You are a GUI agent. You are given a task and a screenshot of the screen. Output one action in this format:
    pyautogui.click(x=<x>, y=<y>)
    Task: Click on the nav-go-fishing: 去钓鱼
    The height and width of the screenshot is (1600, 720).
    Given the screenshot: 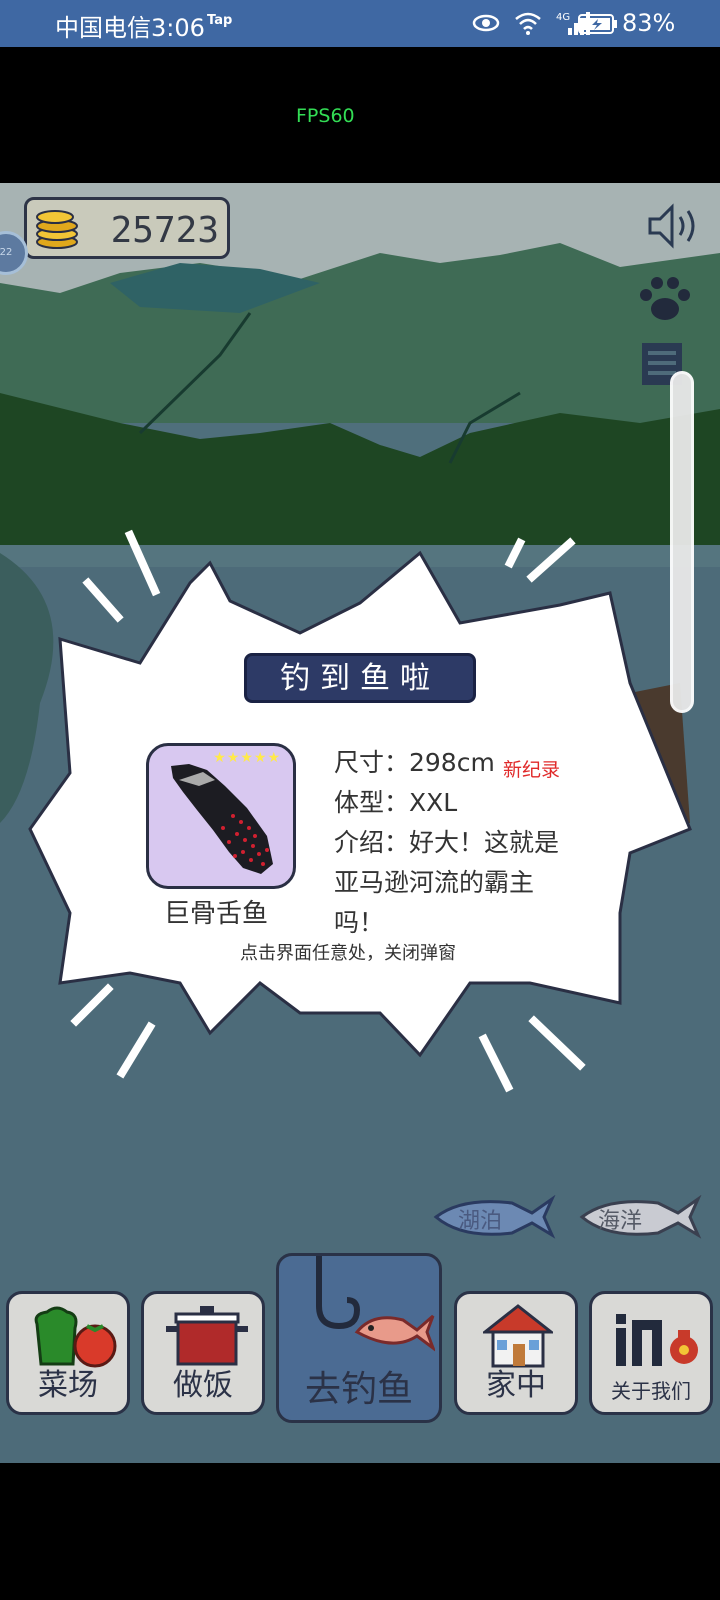 What is the action you would take?
    pyautogui.click(x=359, y=1338)
    